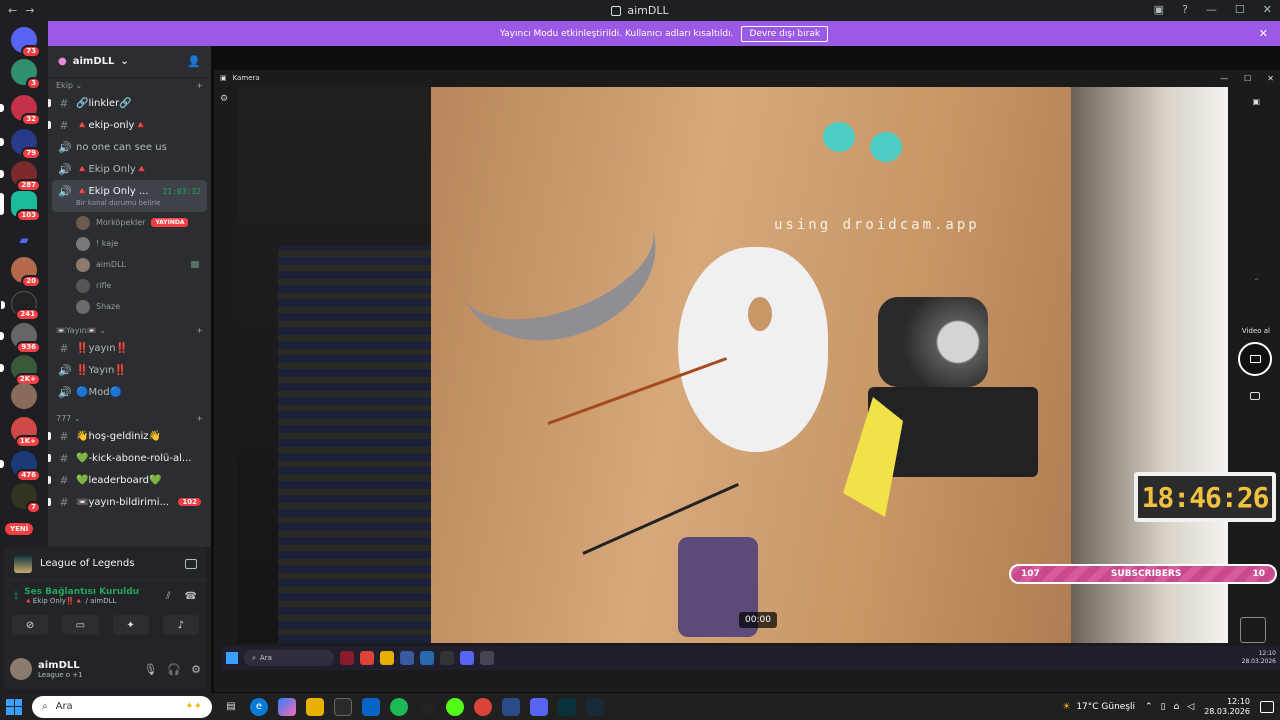  I want to click on screen-share-button: ▭, so click(80, 625).